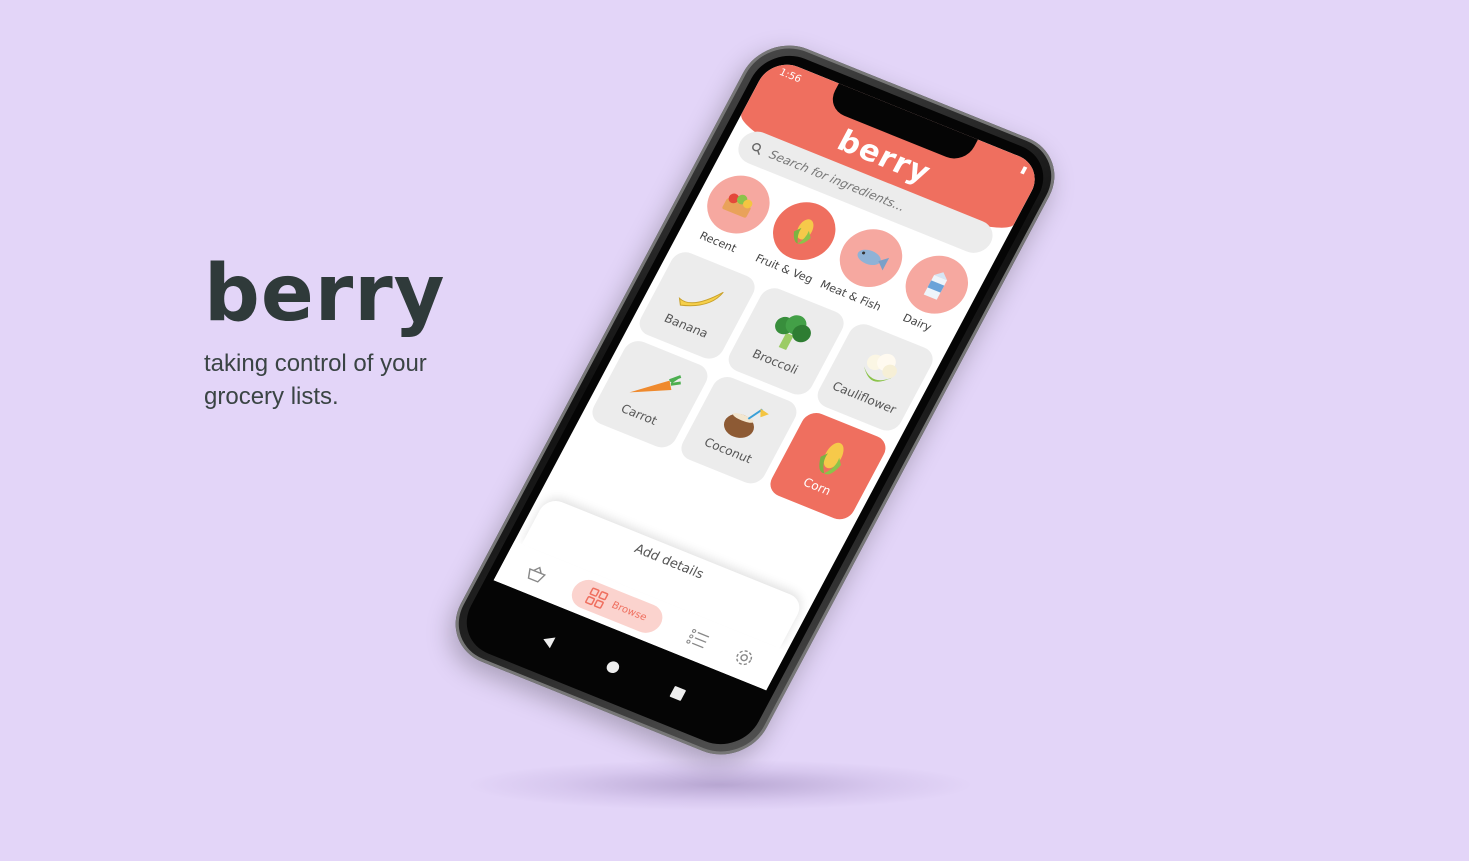 The width and height of the screenshot is (1469, 861). I want to click on list-icon, so click(697, 638).